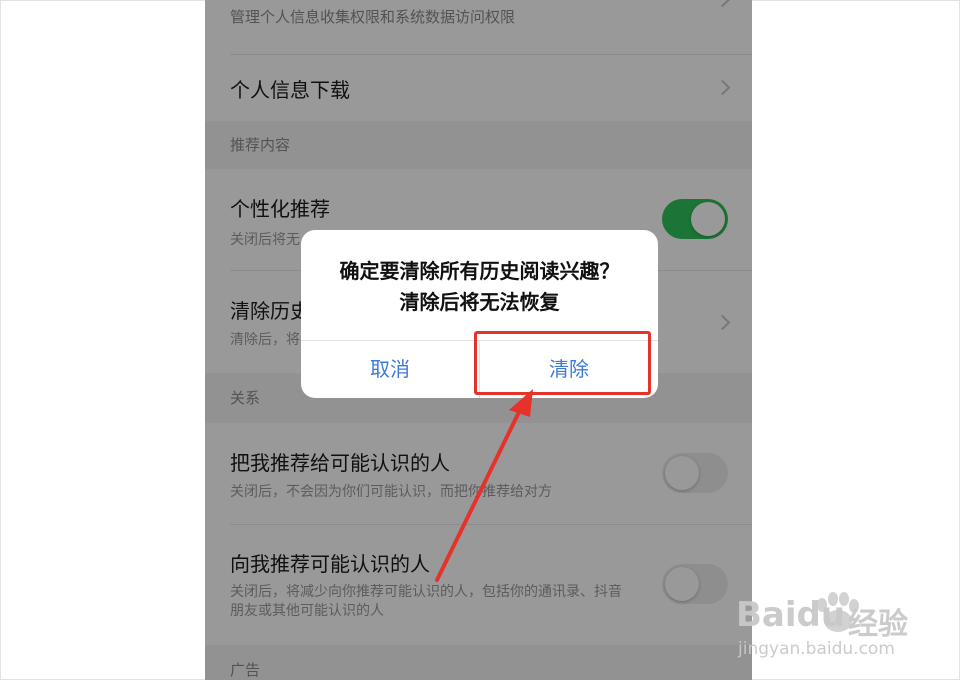 The width and height of the screenshot is (960, 680). What do you see at coordinates (816, 649) in the screenshot?
I see `watermark-url: jingyan.baidu.com` at bounding box center [816, 649].